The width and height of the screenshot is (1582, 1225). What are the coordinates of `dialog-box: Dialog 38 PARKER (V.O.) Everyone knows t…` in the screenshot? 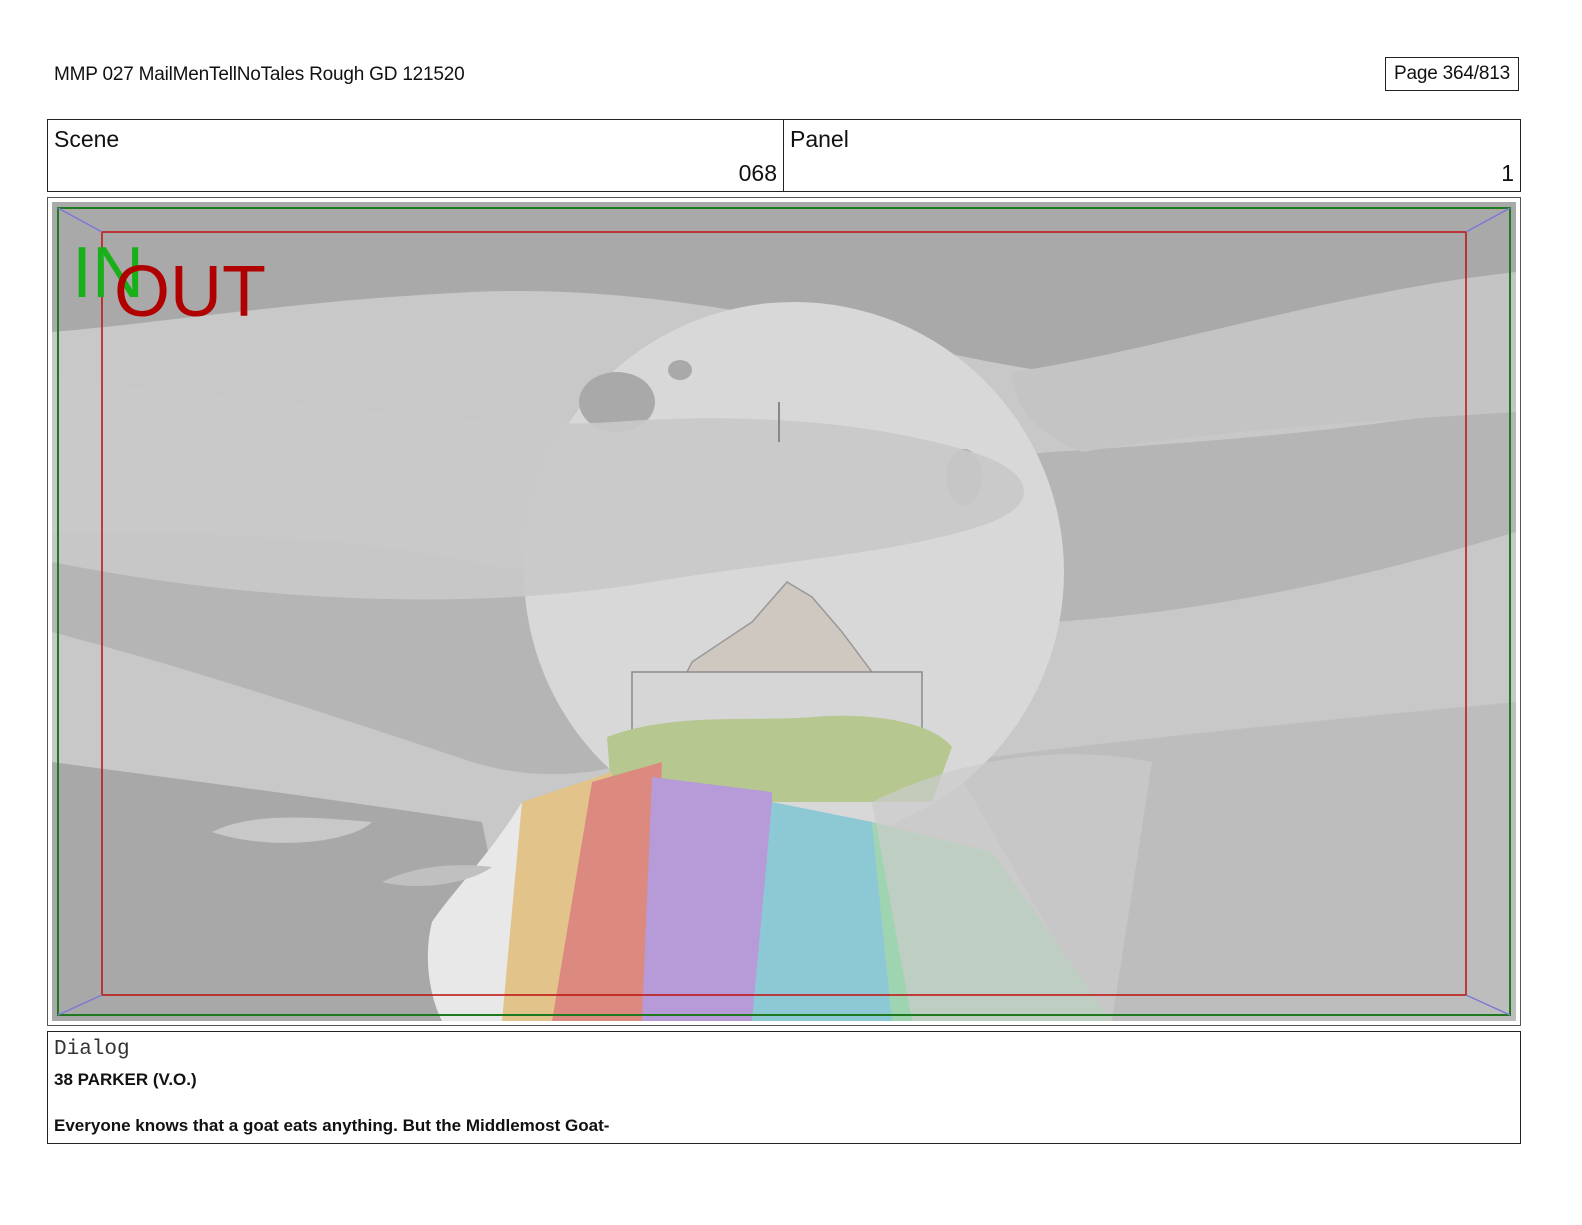 It's located at (784, 1087).